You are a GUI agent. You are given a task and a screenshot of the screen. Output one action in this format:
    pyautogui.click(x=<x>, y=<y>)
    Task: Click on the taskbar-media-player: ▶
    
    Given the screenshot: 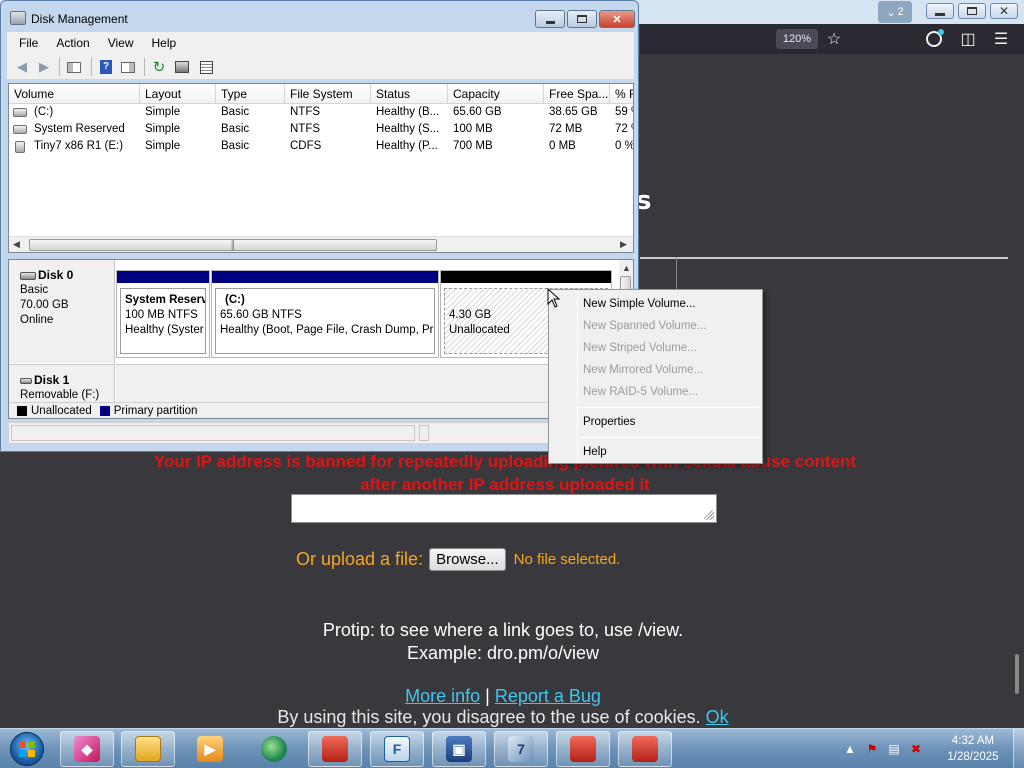 What is the action you would take?
    pyautogui.click(x=210, y=749)
    